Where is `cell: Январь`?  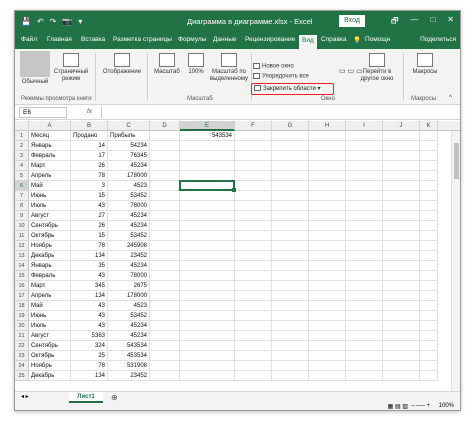
cell: Январь is located at coordinates (50, 266).